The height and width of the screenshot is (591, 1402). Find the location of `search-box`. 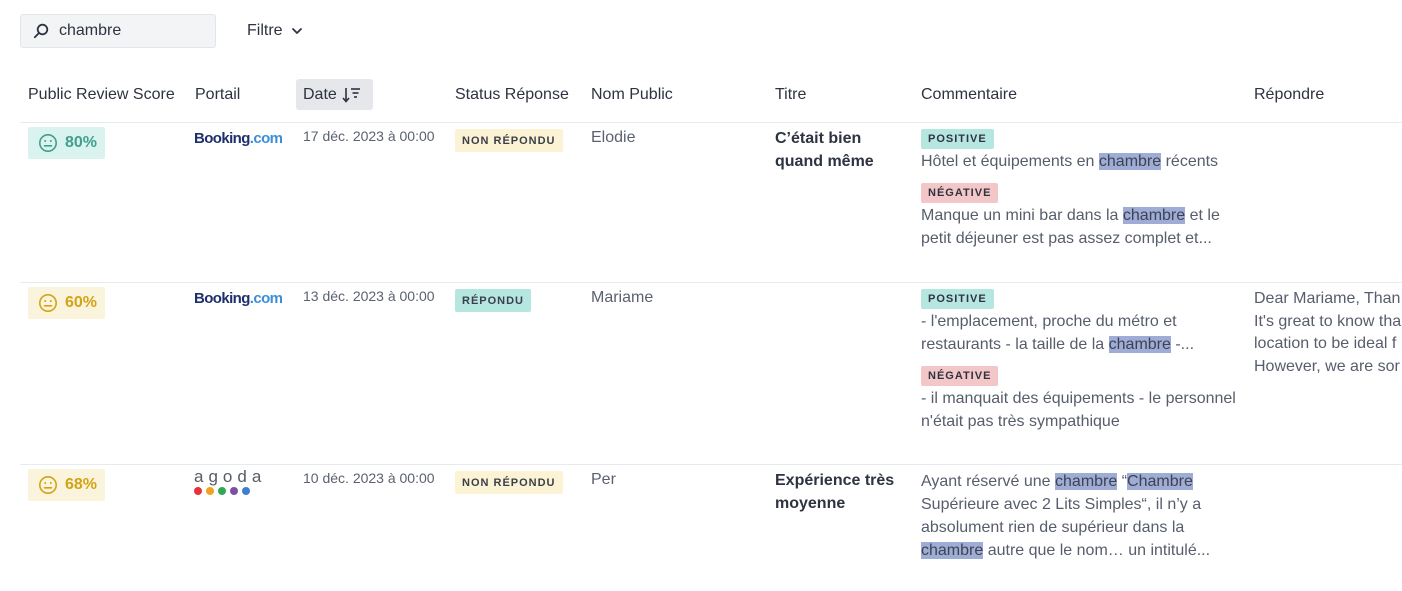

search-box is located at coordinates (118, 31).